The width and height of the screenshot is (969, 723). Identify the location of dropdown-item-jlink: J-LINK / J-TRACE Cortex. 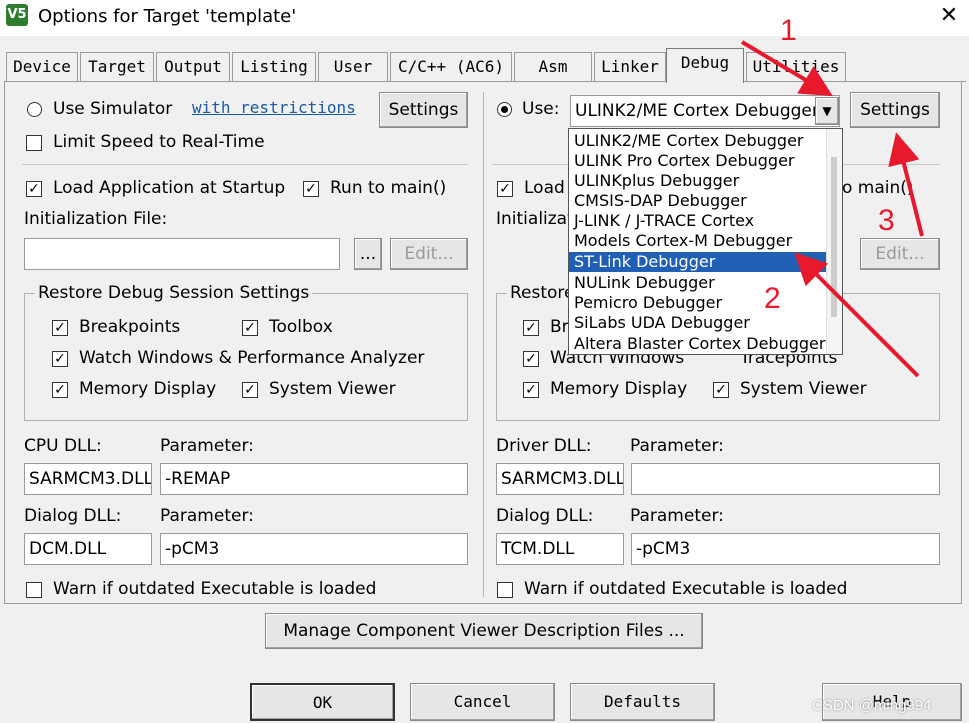
(700, 221).